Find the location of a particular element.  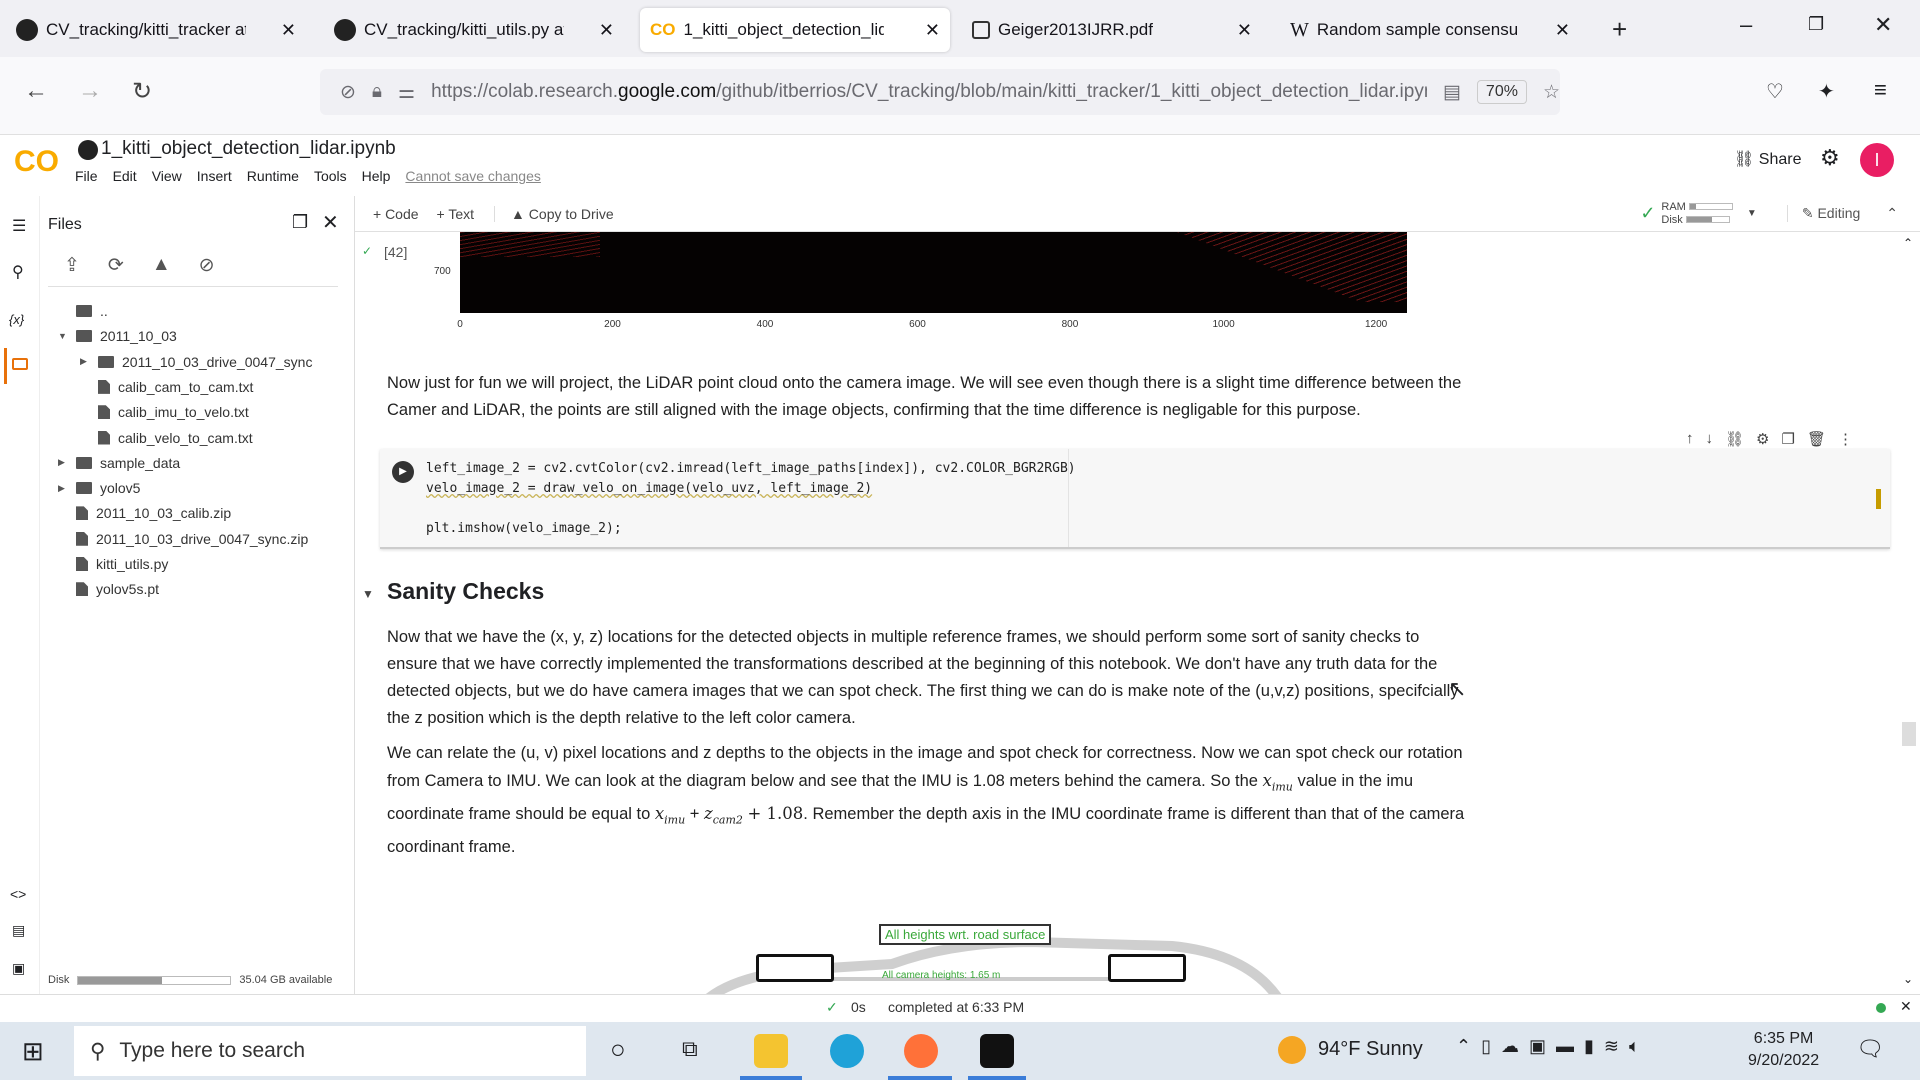

link-icon: ⛓ is located at coordinates (1734, 439).